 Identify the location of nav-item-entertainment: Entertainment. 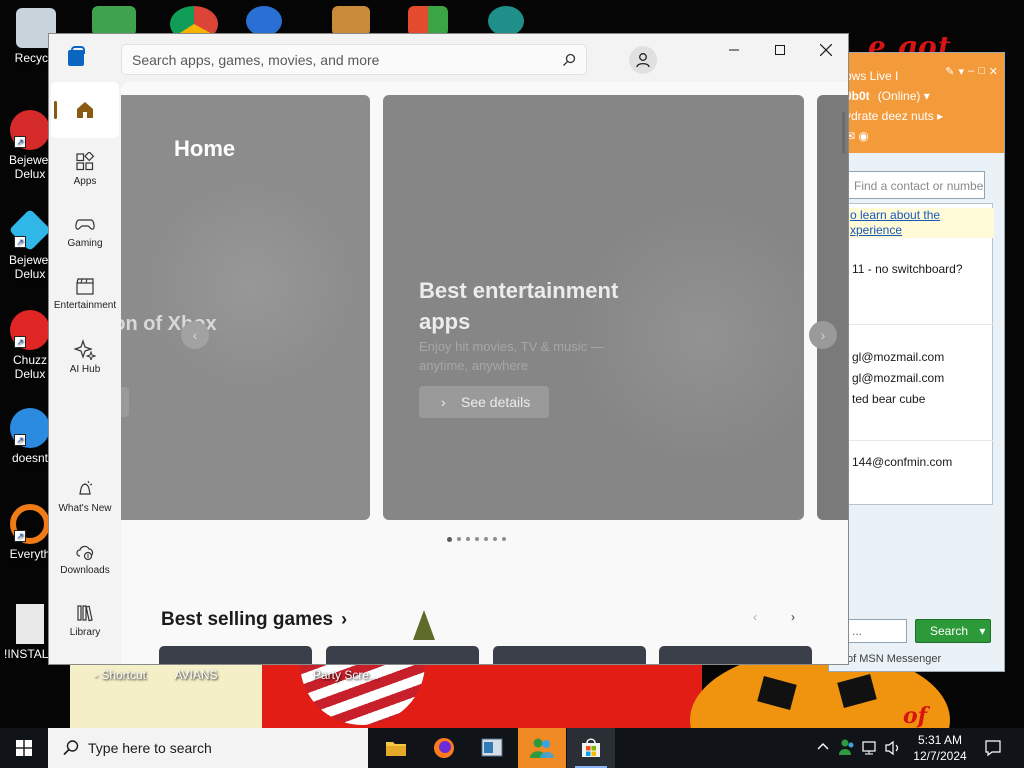
(85, 296).